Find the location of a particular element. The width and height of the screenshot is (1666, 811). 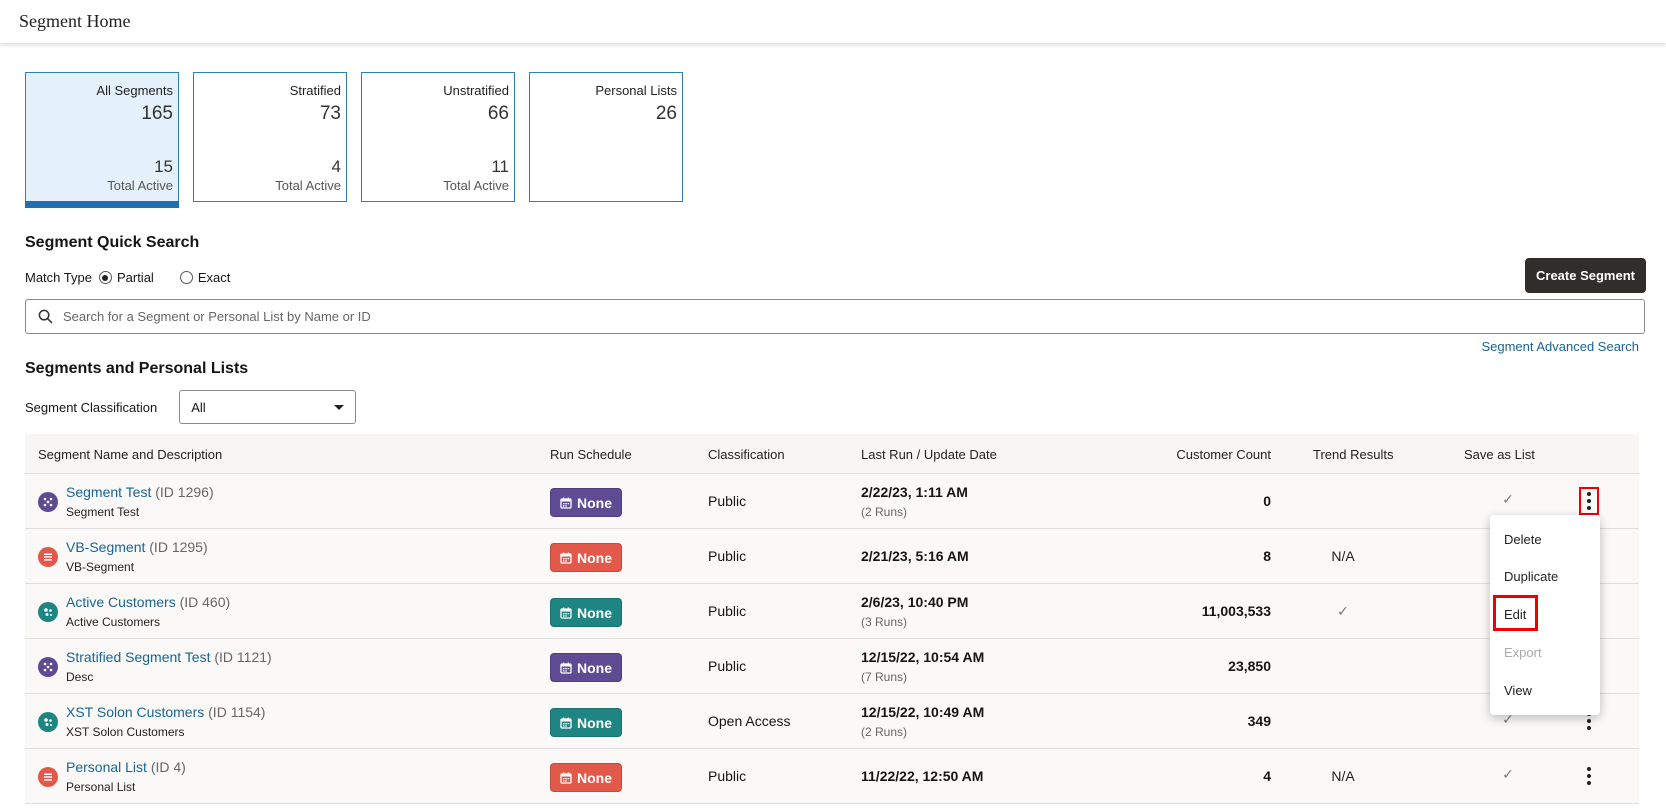

chevron-down-icon is located at coordinates (339, 407).